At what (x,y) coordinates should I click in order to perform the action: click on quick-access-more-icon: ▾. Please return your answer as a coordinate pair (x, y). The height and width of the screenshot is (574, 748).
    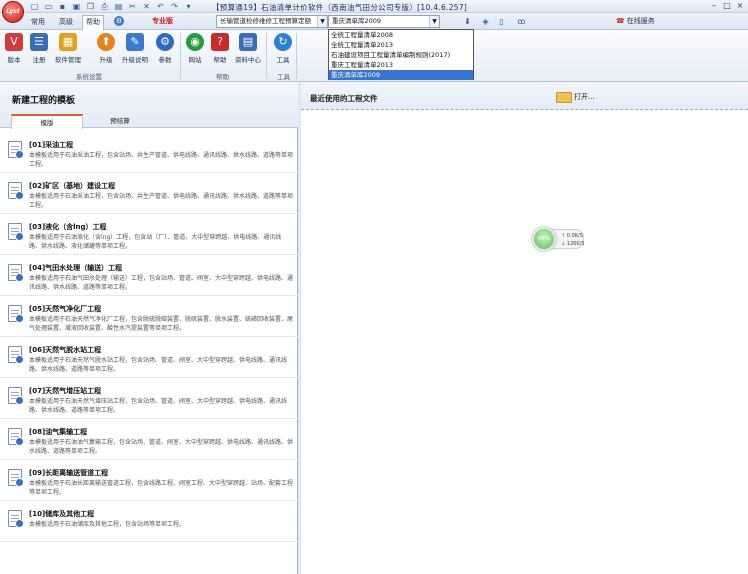
    Looking at the image, I should click on (188, 6).